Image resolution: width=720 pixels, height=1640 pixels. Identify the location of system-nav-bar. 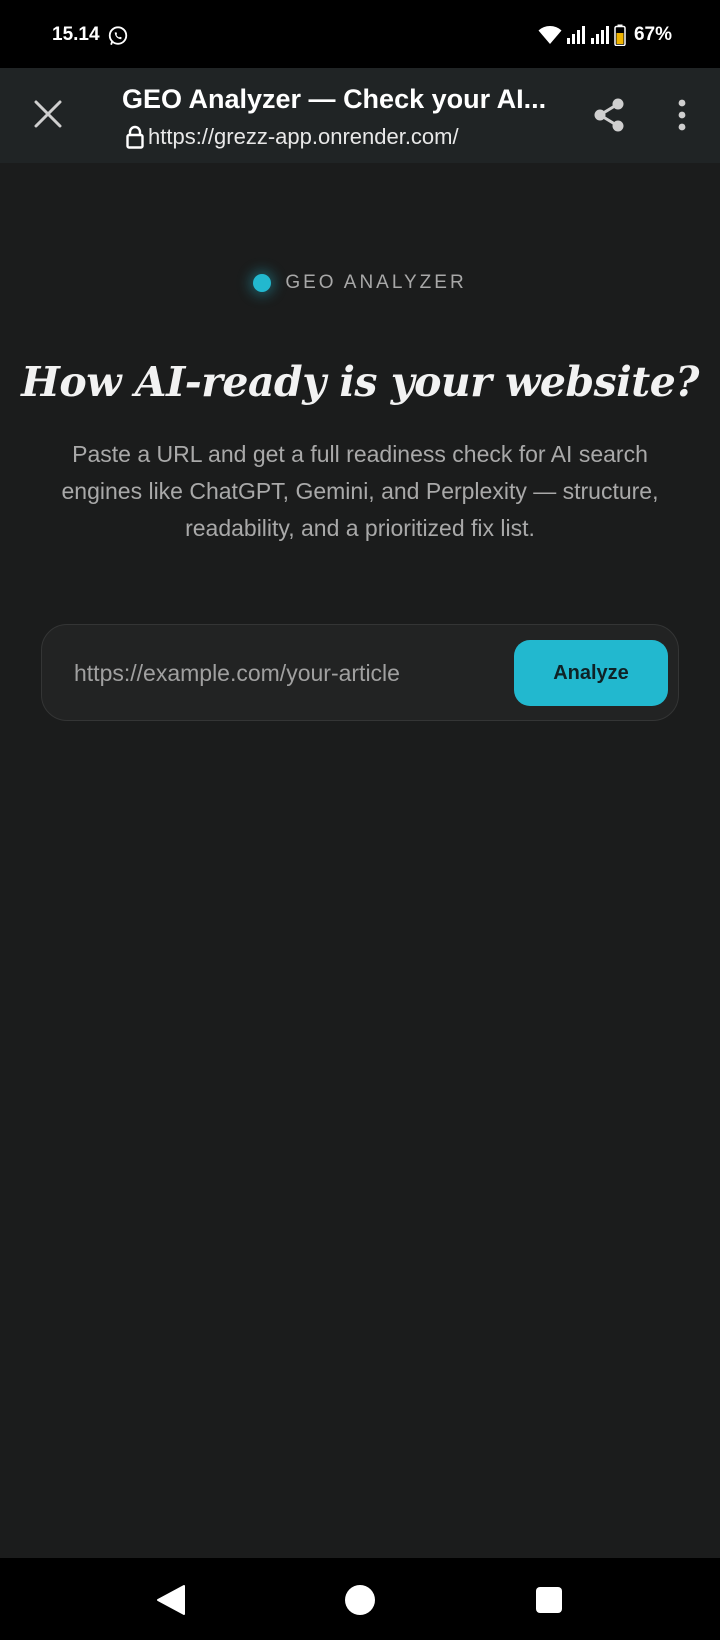
(360, 1599).